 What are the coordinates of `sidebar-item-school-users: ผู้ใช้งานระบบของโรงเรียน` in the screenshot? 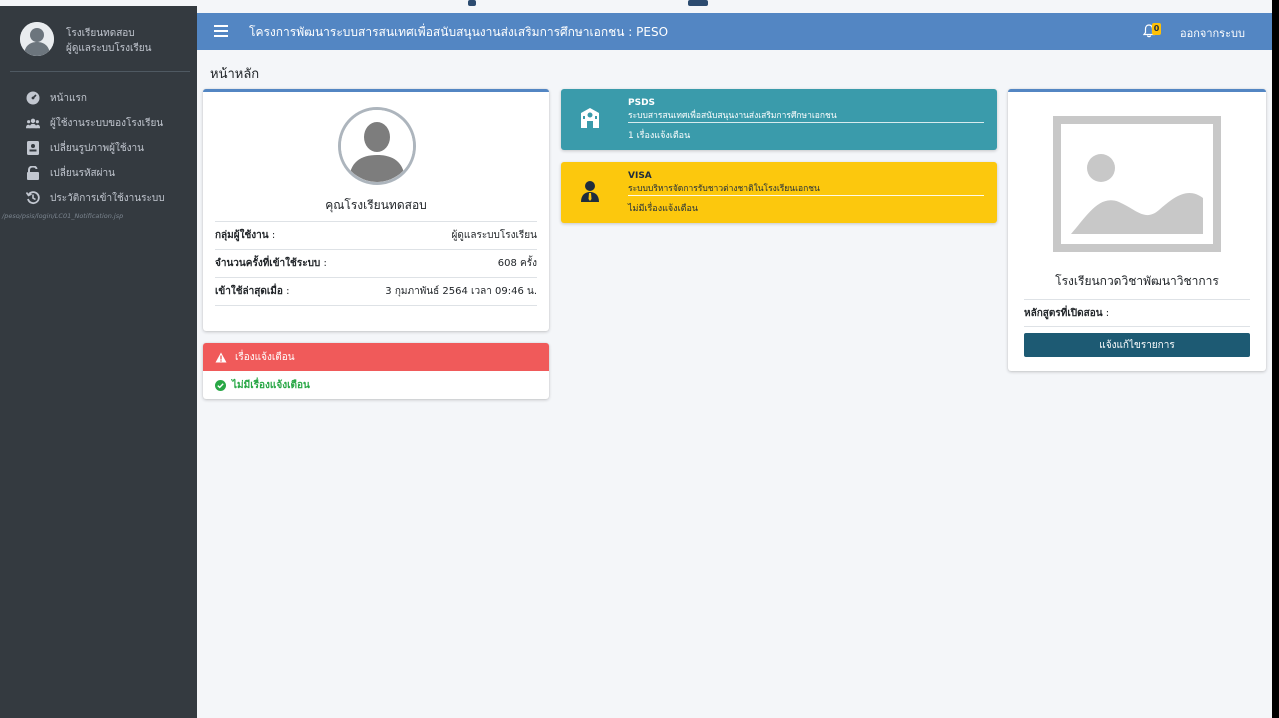 It's located at (94, 123).